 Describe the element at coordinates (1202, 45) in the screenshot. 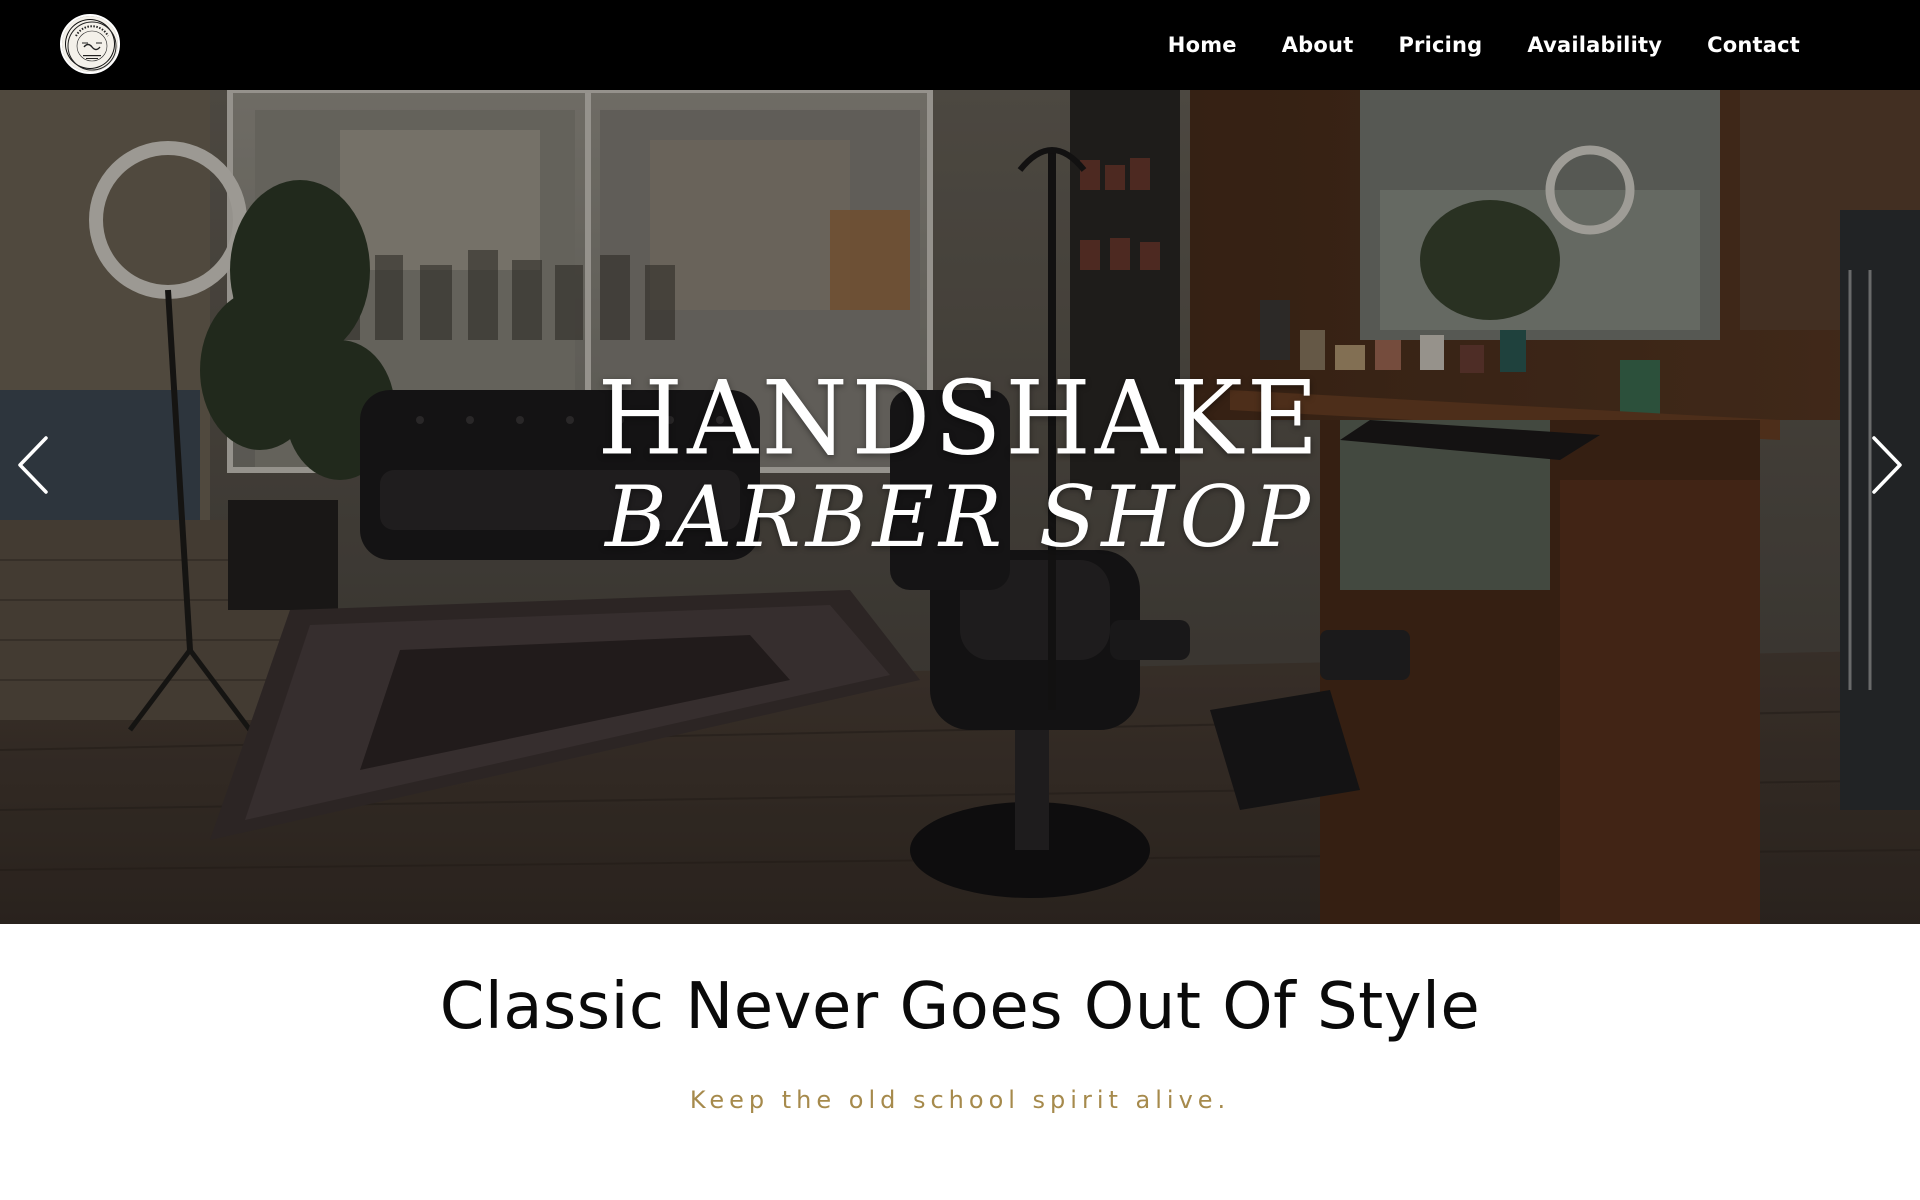

I see `nav-link-home: Home` at that location.